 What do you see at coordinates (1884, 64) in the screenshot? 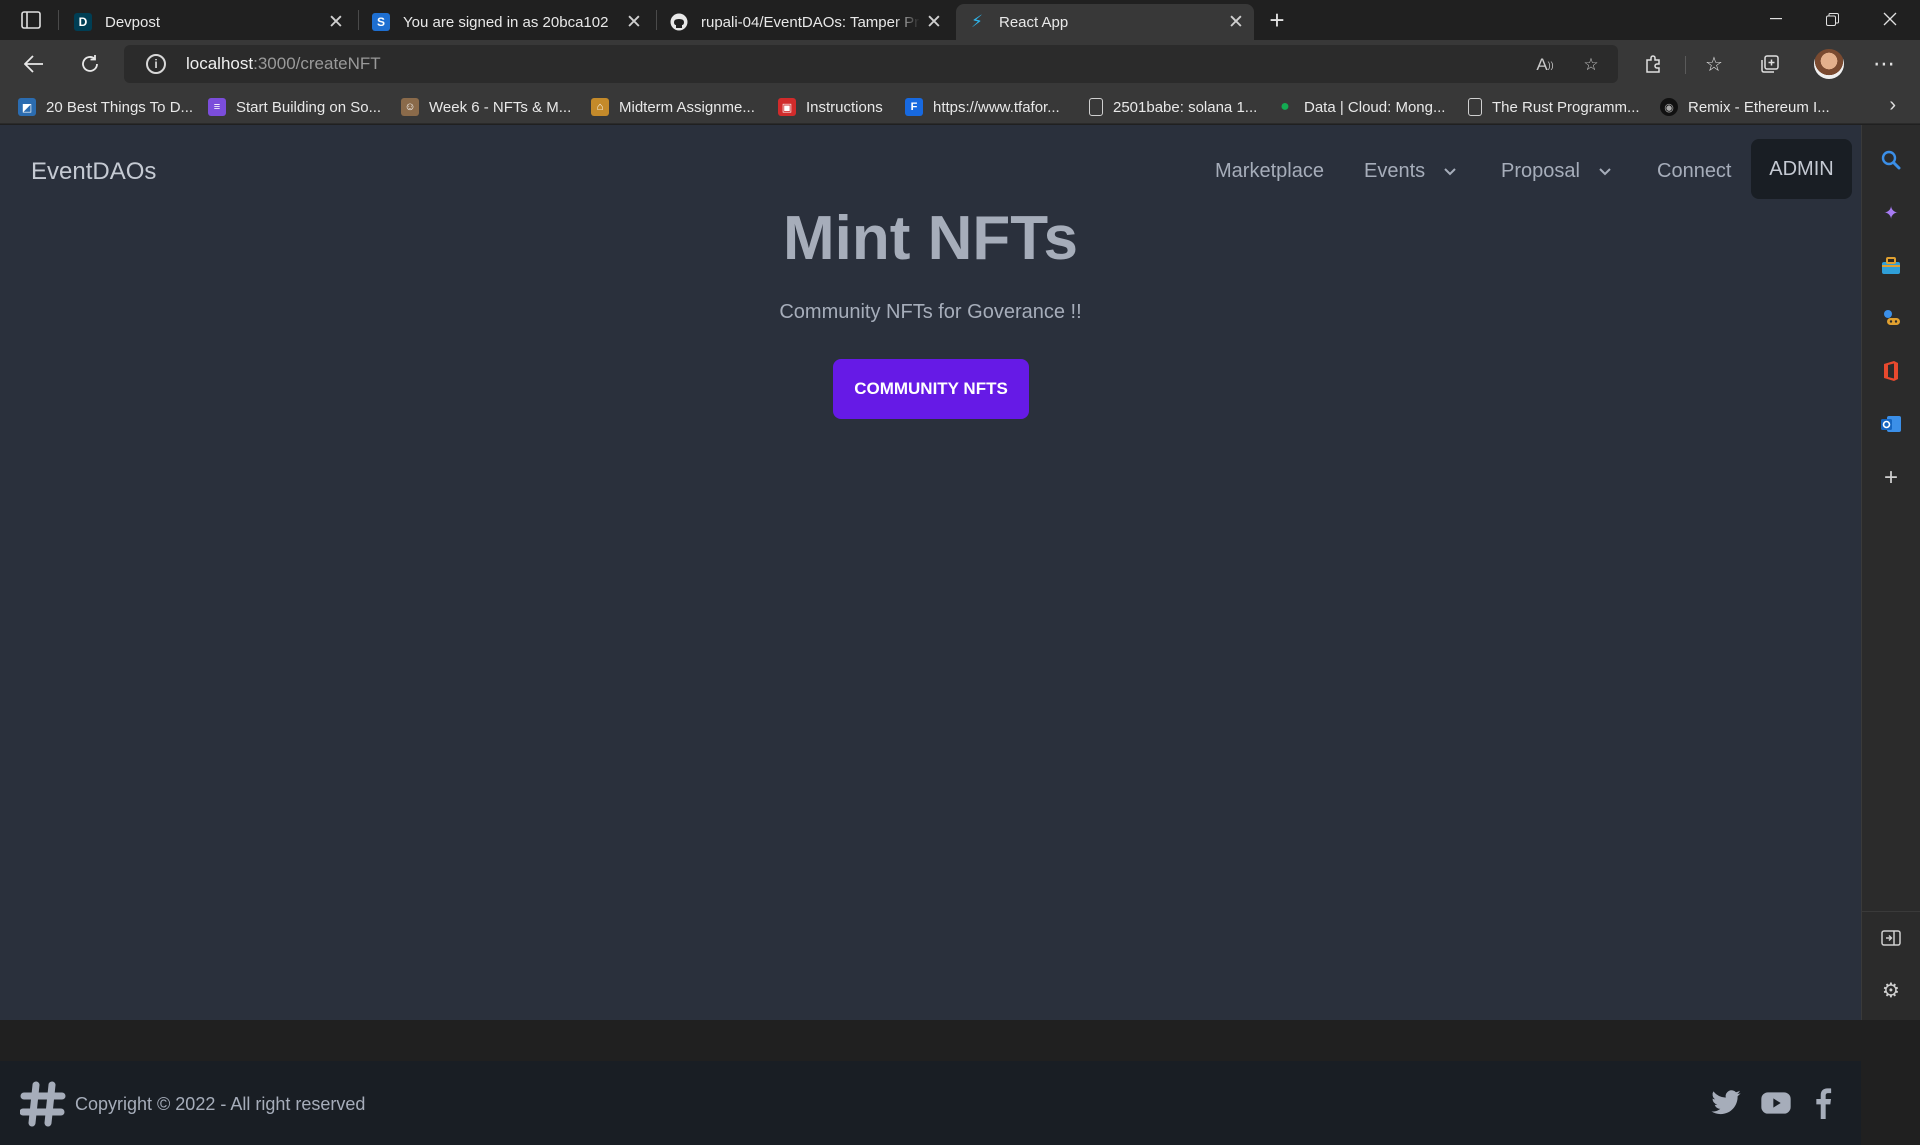
I see `more-menu-icon: ⋯` at bounding box center [1884, 64].